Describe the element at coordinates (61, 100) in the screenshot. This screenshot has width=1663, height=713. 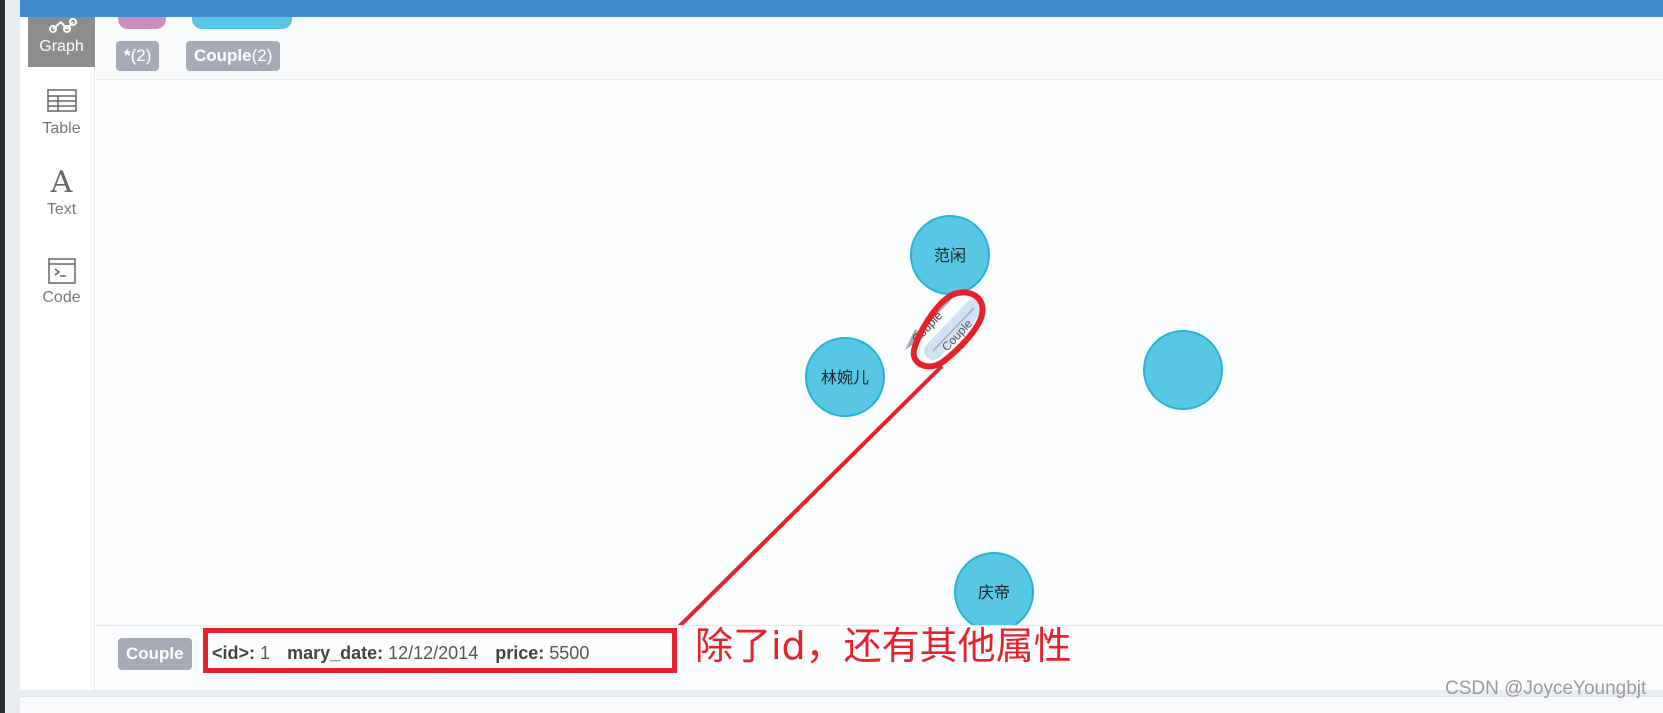
I see `table-icon` at that location.